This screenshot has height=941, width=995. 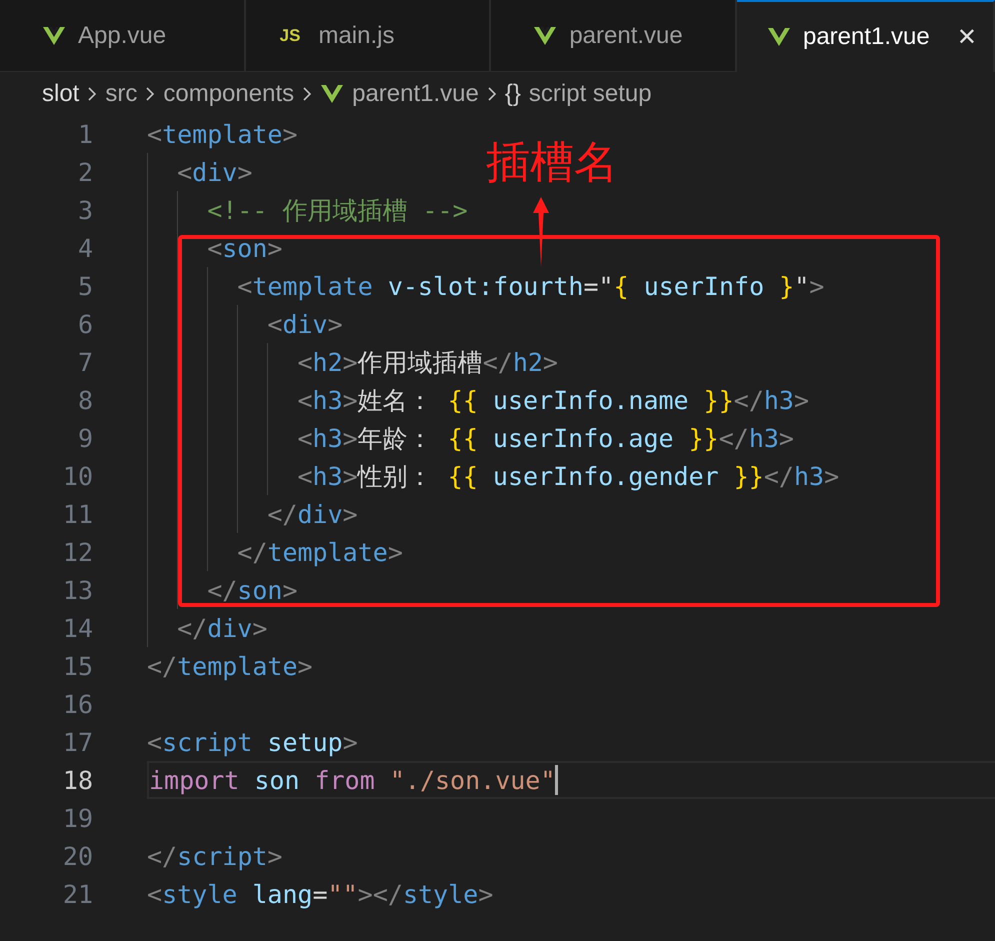 What do you see at coordinates (84, 438) in the screenshot?
I see `line-number: 9` at bounding box center [84, 438].